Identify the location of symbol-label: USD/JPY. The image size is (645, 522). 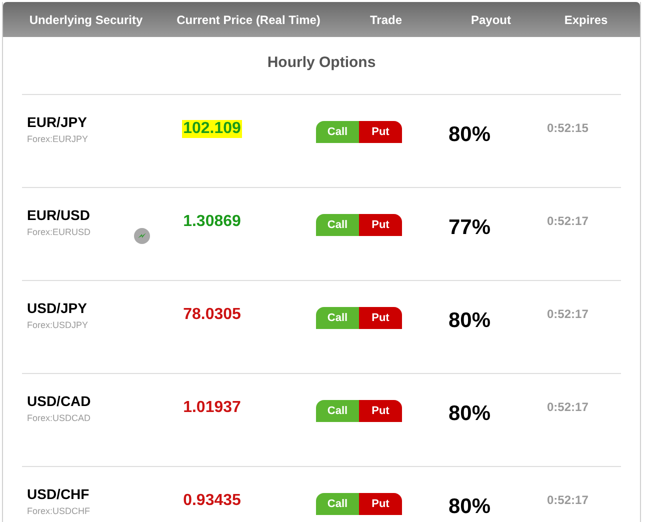
(57, 308).